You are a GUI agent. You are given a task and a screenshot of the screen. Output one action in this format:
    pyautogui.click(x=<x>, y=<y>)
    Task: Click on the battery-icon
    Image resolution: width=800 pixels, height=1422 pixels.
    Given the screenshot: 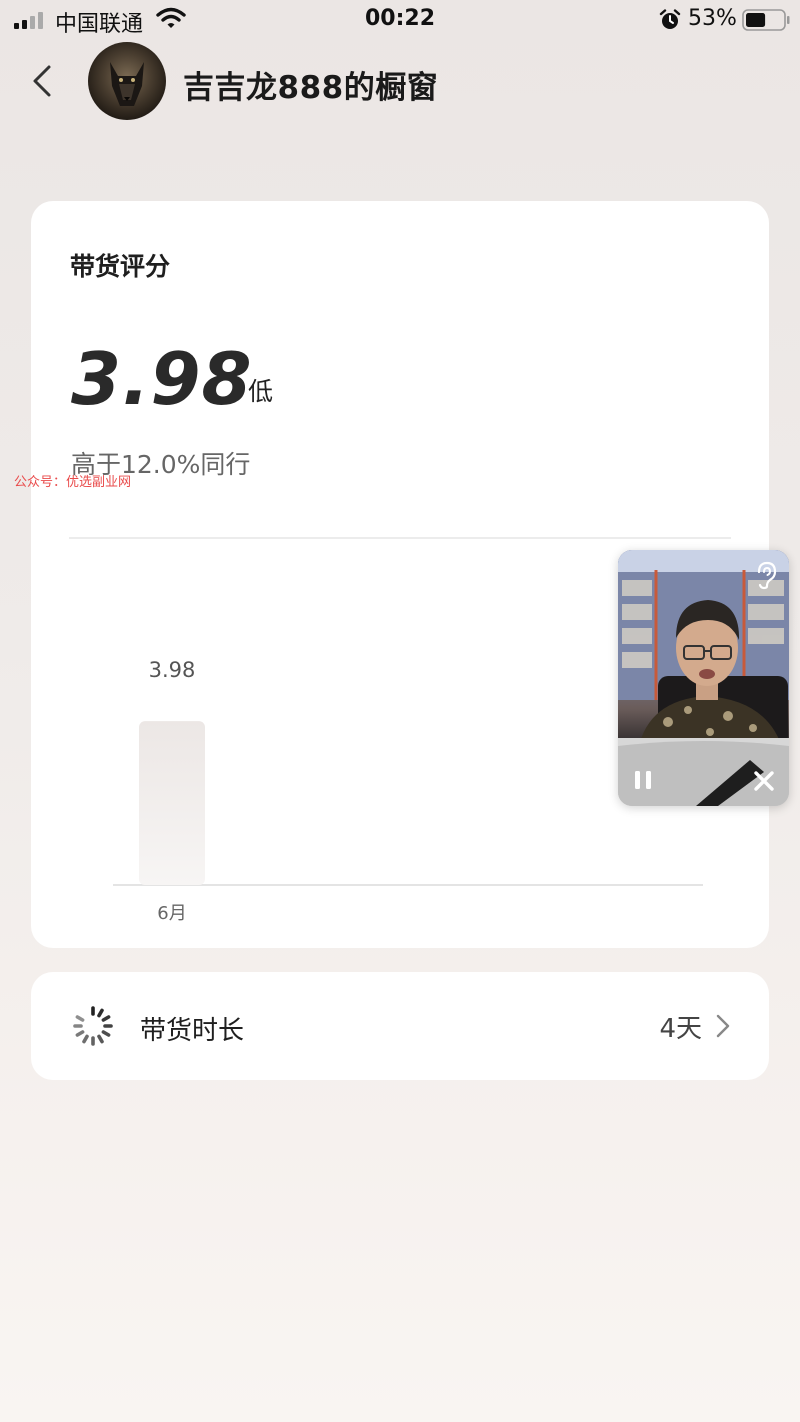 What is the action you would take?
    pyautogui.click(x=766, y=20)
    